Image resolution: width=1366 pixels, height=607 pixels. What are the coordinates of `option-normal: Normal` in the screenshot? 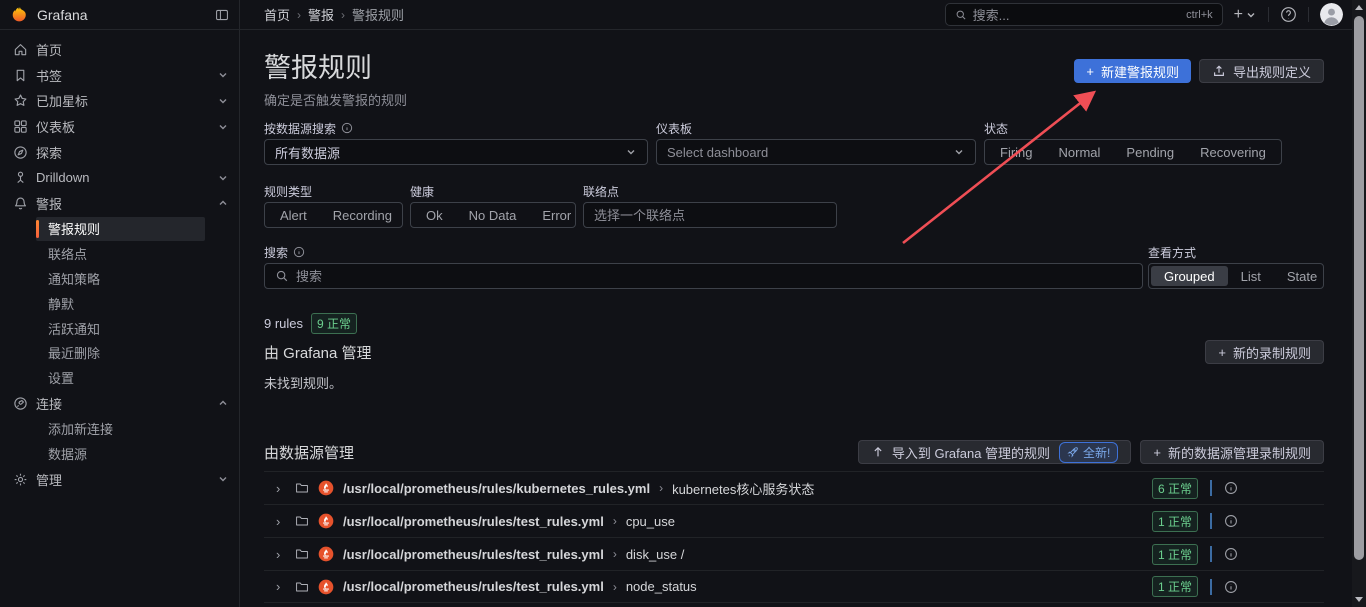 It's located at (1080, 152).